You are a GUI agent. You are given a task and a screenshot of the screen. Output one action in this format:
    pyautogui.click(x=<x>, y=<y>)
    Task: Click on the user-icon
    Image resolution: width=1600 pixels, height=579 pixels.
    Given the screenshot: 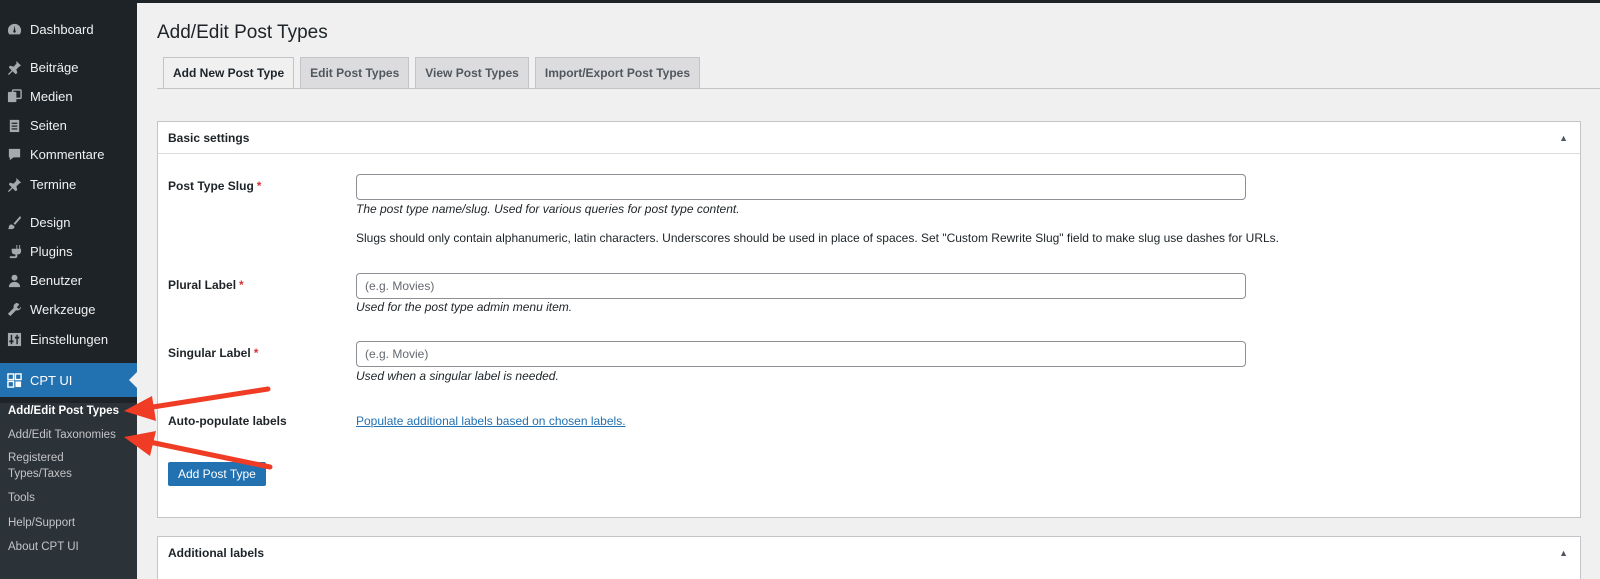 What is the action you would take?
    pyautogui.click(x=14, y=280)
    